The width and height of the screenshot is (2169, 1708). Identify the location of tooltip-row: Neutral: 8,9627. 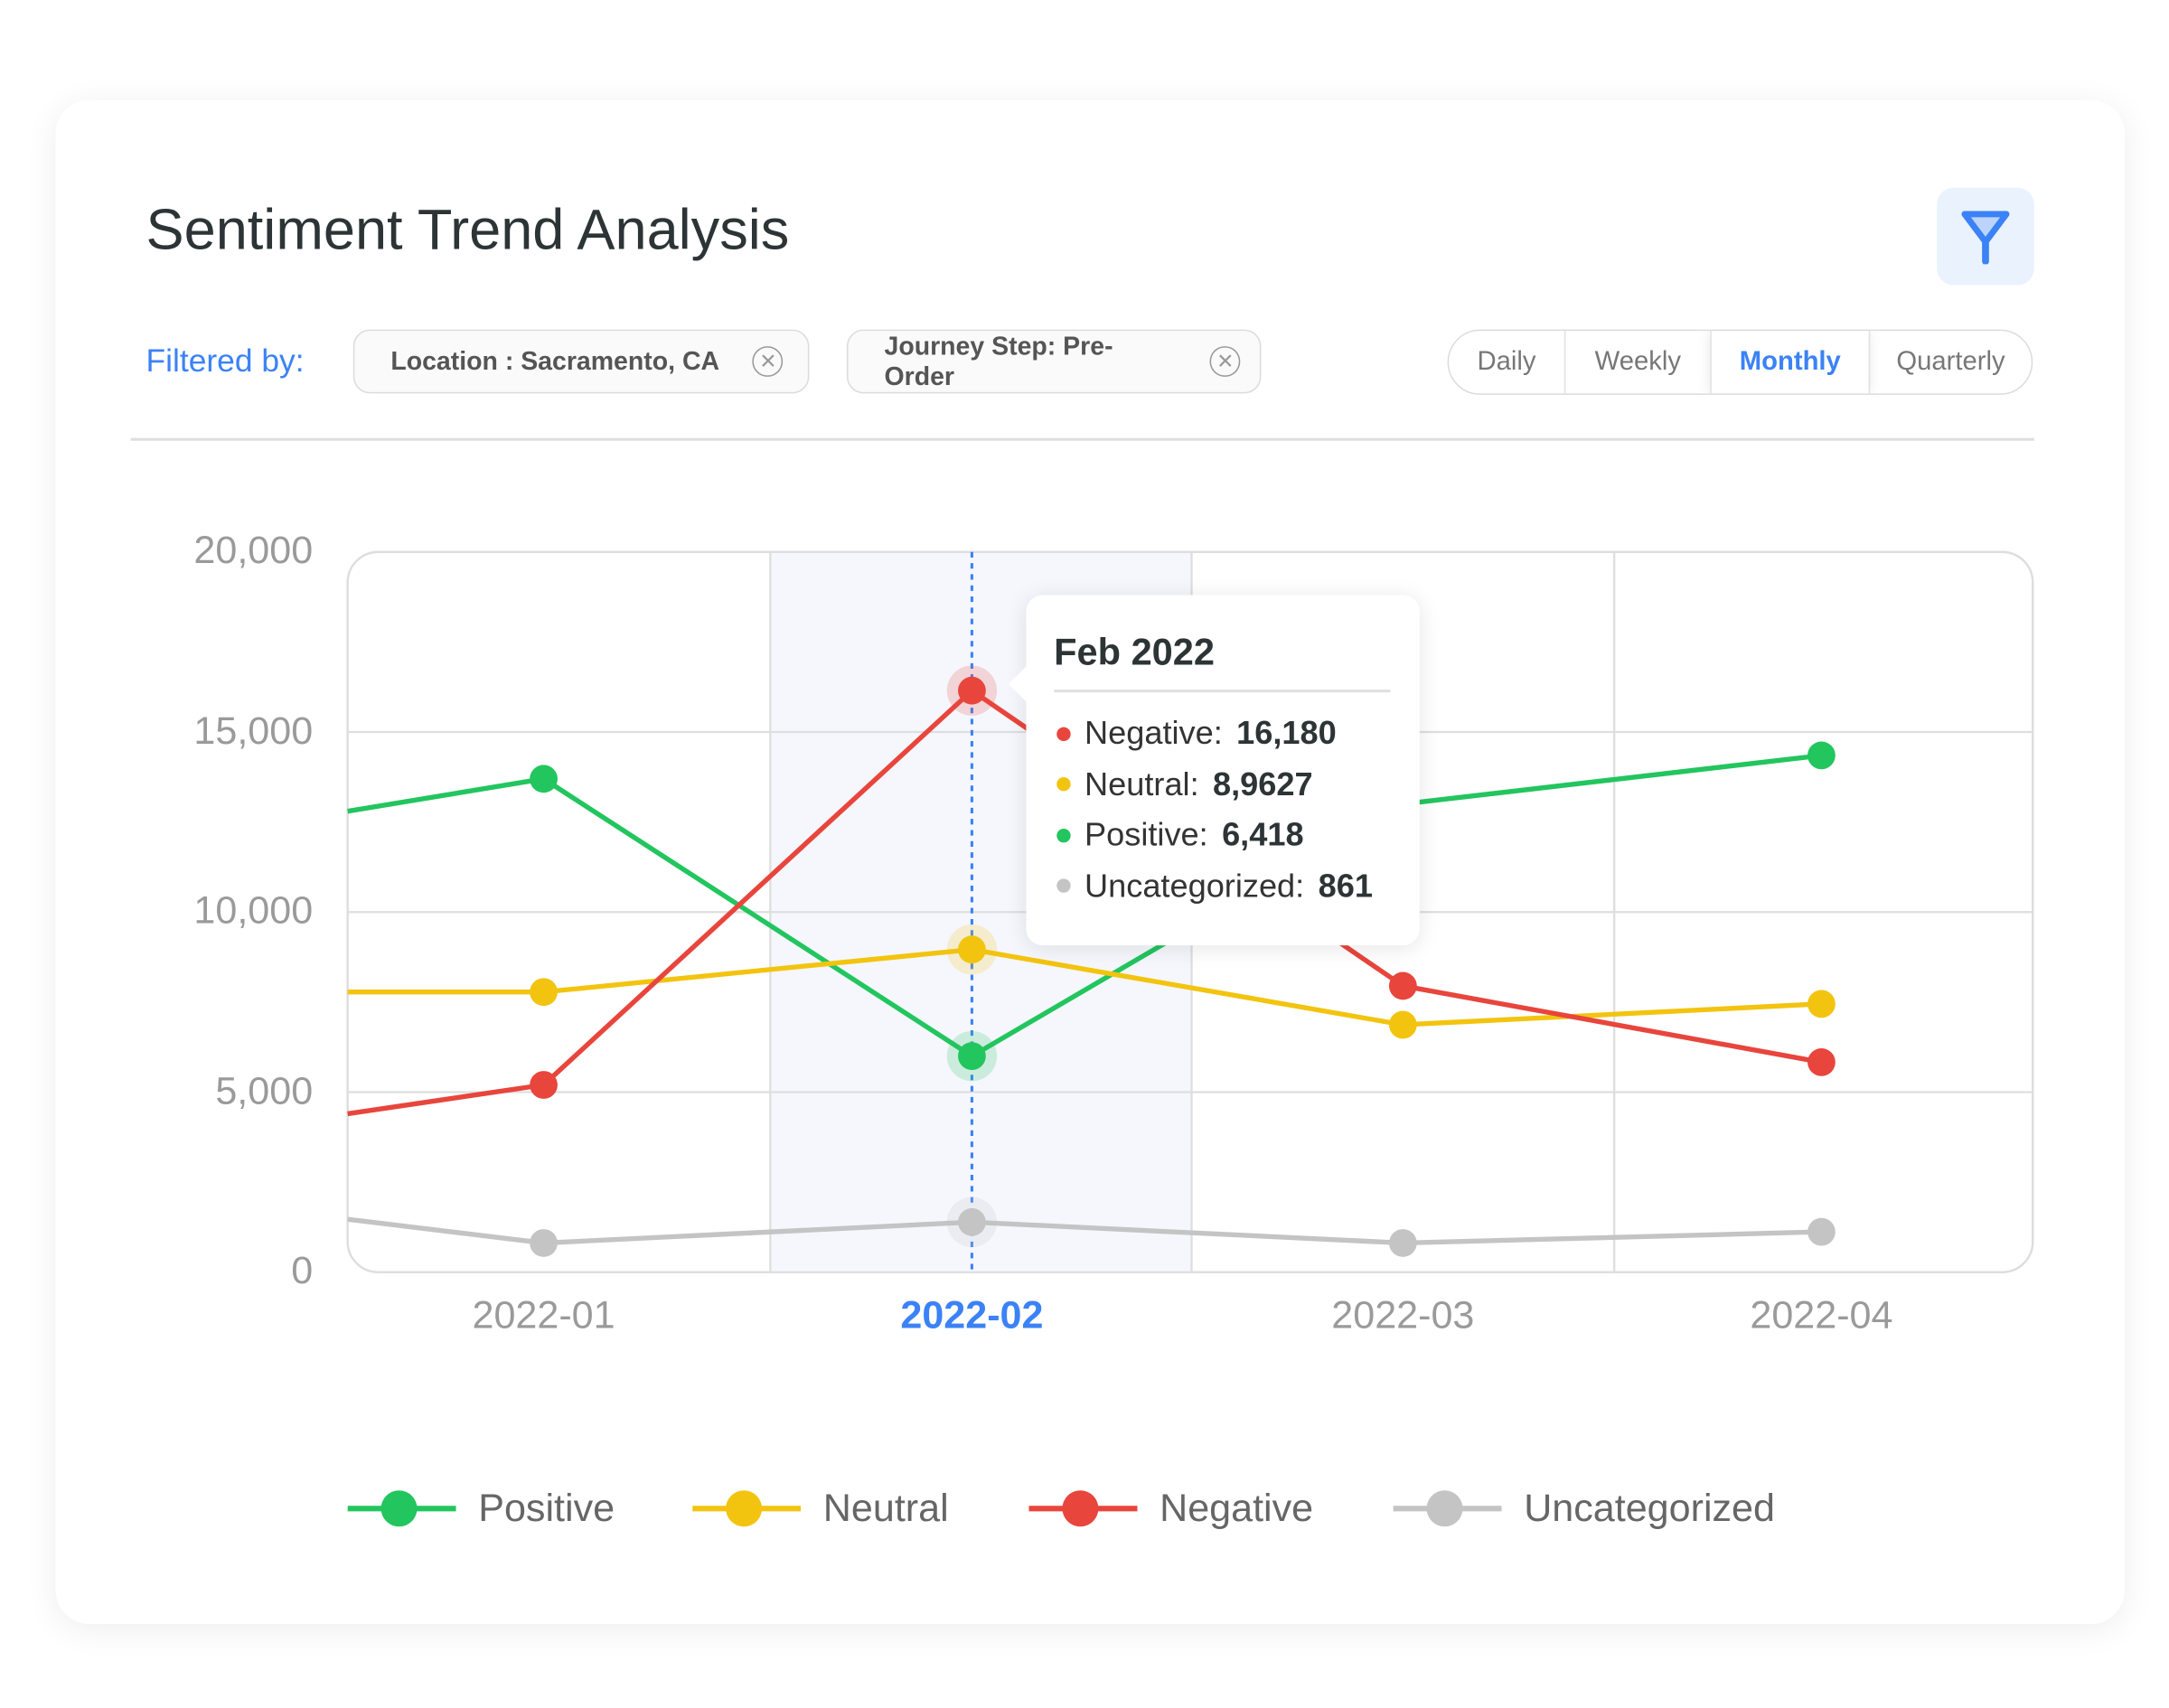
(1185, 784).